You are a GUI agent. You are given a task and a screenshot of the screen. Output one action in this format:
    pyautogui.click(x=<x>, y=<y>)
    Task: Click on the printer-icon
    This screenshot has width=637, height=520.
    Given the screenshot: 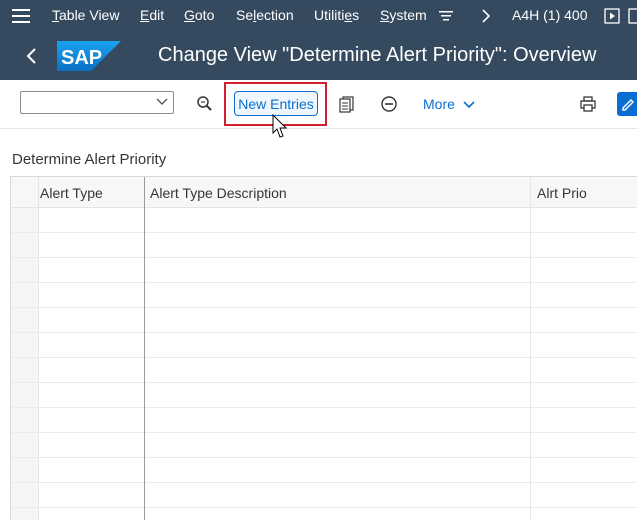 What is the action you would take?
    pyautogui.click(x=588, y=104)
    